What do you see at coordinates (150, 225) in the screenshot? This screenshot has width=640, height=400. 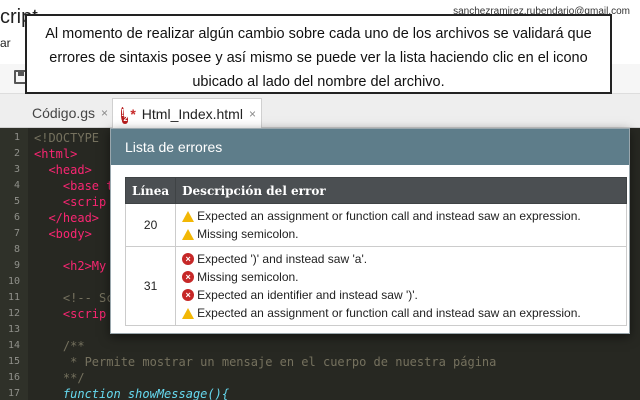 I see `error-line-number: 20` at bounding box center [150, 225].